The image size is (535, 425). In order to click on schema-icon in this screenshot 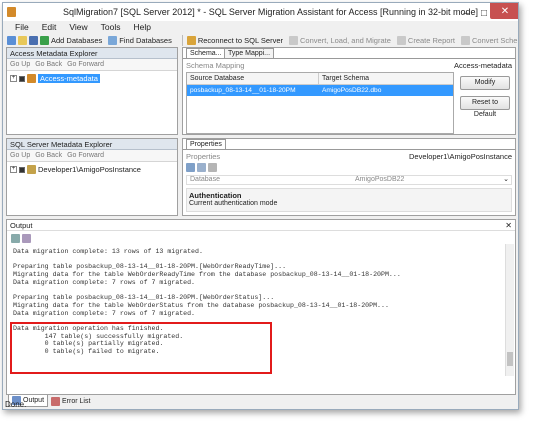, I will do `click(466, 40)`.